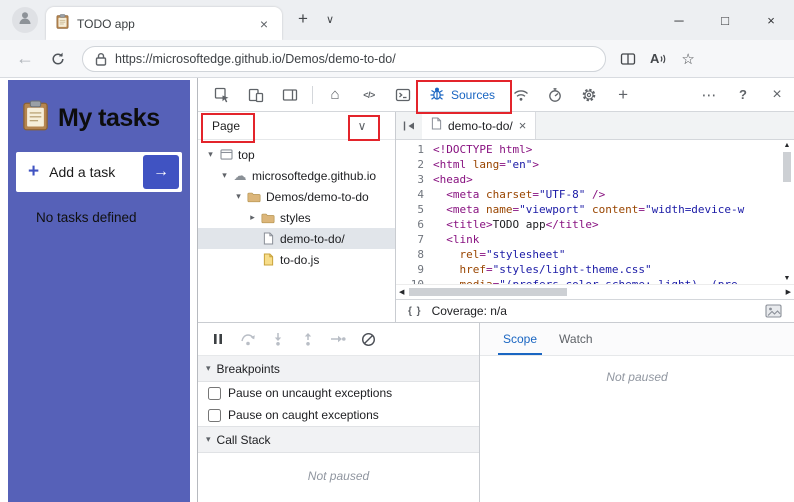 Image resolution: width=794 pixels, height=502 pixels. I want to click on editor-tab-label: demo-to-do/, so click(480, 125).